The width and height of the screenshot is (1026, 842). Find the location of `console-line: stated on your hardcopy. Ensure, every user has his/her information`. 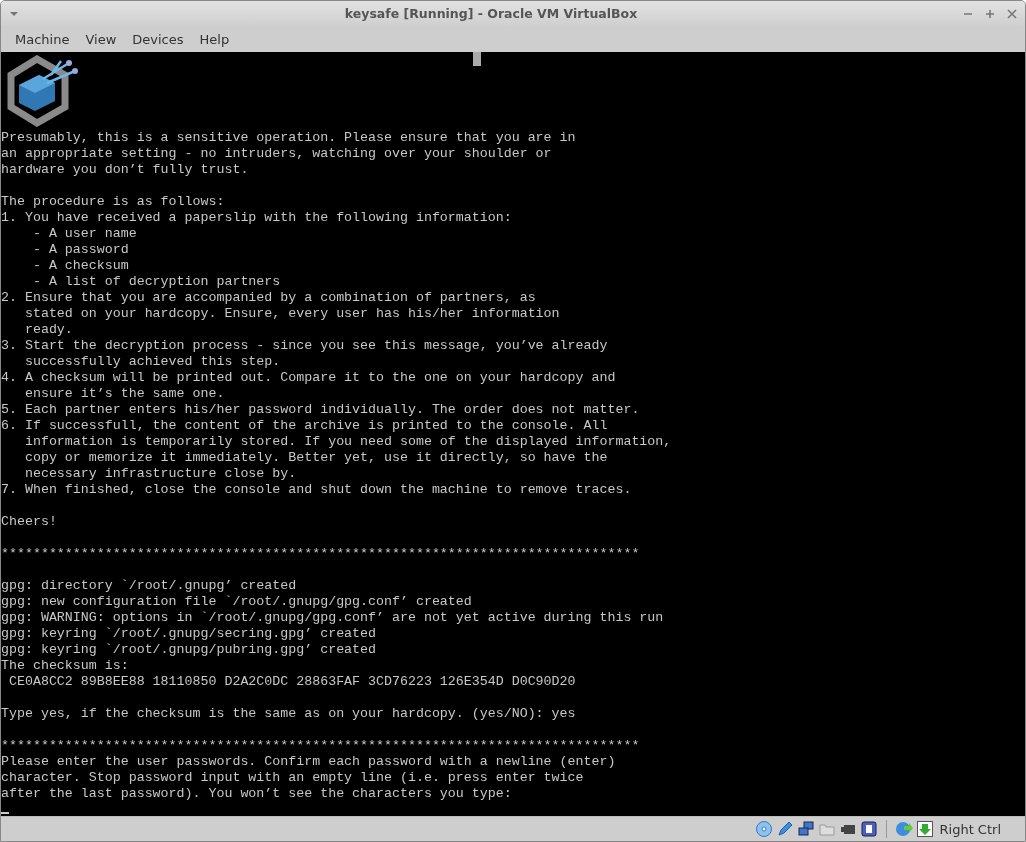

console-line: stated on your hardcopy. Ensure, every user has his/her information is located at coordinates (292, 314).